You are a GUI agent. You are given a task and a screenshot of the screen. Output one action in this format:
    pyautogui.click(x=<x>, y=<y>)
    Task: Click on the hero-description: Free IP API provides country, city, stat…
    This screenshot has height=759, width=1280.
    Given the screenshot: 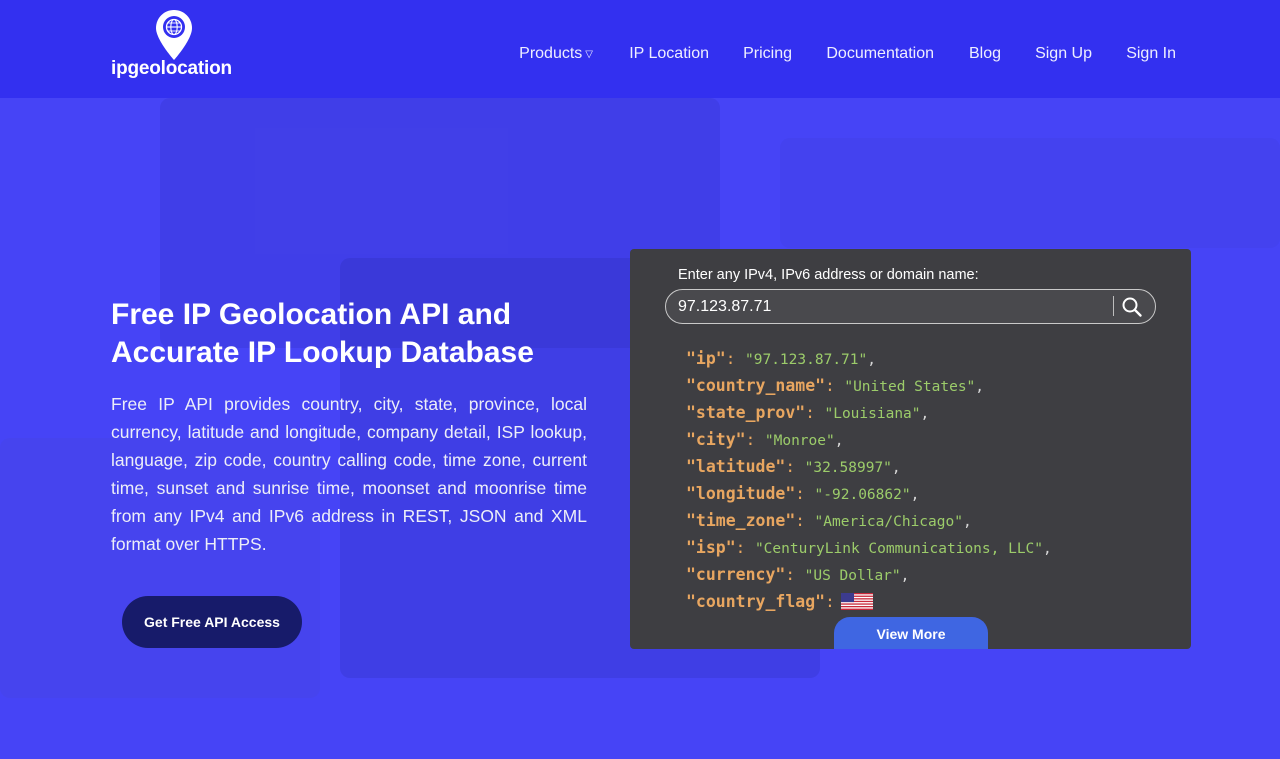 What is the action you would take?
    pyautogui.click(x=349, y=474)
    